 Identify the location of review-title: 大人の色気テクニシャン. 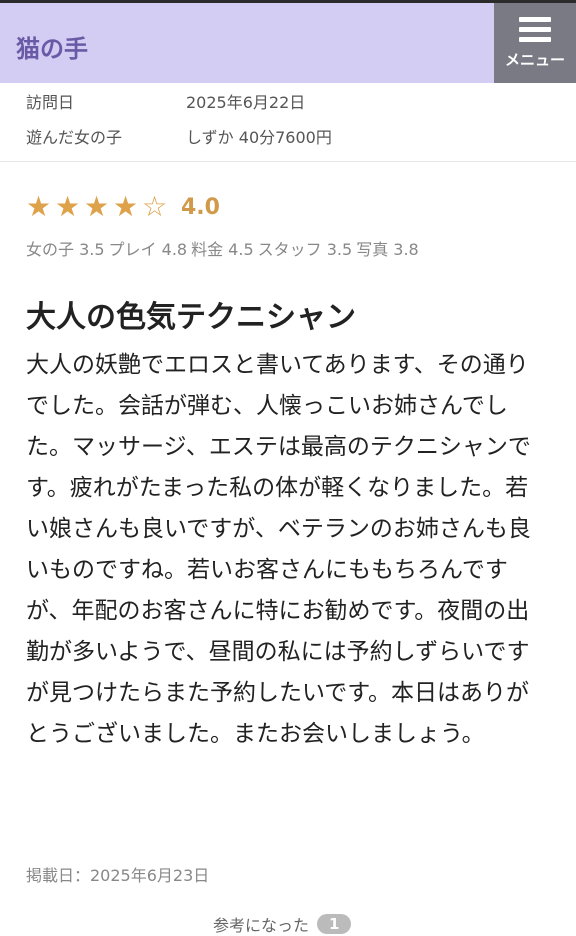
(191, 317).